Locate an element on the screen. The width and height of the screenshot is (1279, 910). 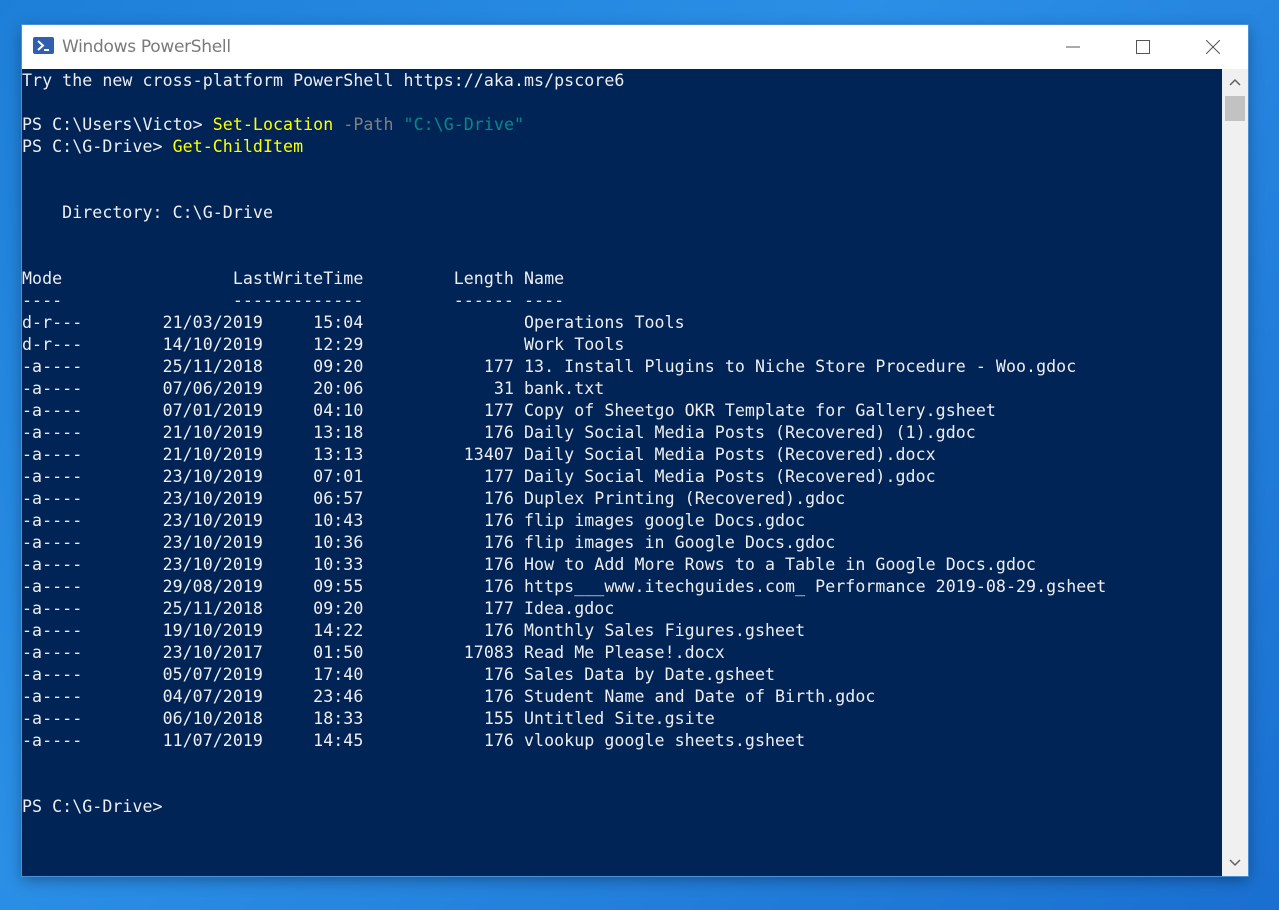
powershell-icon is located at coordinates (43, 45).